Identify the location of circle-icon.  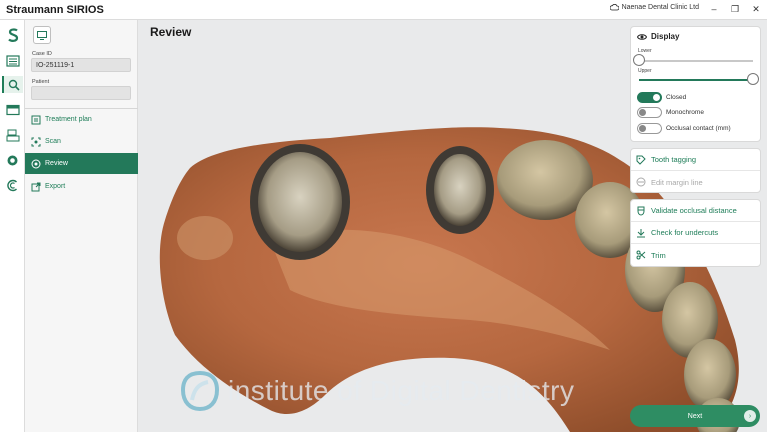
(12, 160).